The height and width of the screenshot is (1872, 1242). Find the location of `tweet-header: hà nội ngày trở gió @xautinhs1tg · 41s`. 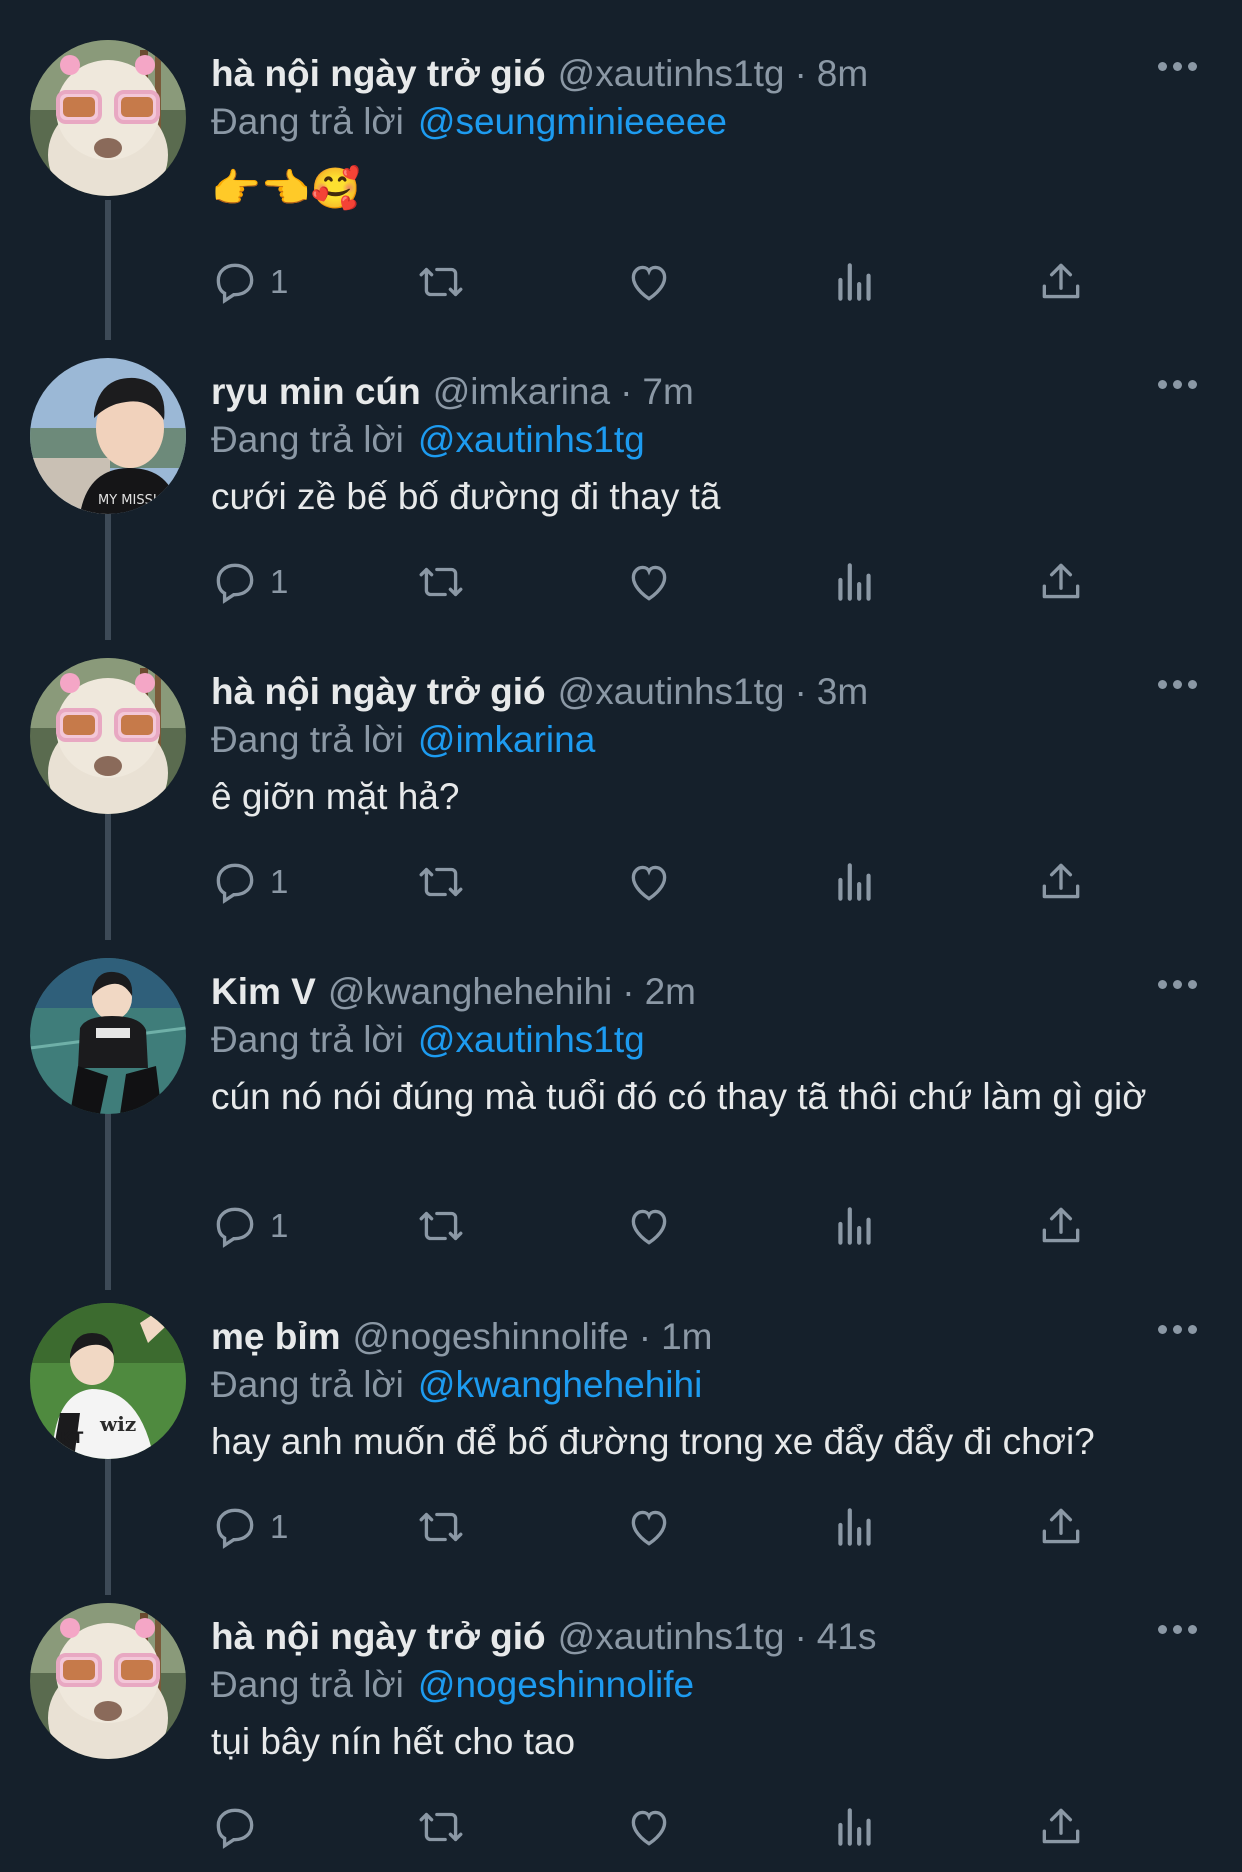

tweet-header: hà nội ngày trở gió @xautinhs1tg · 41s is located at coordinates (543, 1637).